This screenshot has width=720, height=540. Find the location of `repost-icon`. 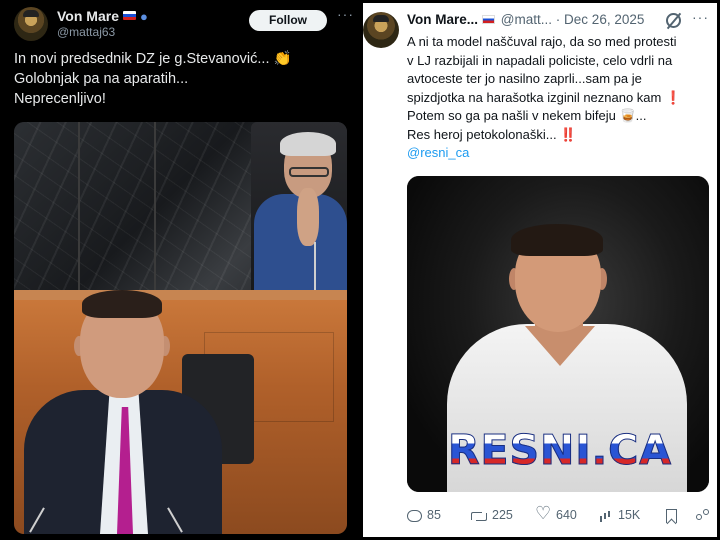

repost-icon is located at coordinates (479, 516).